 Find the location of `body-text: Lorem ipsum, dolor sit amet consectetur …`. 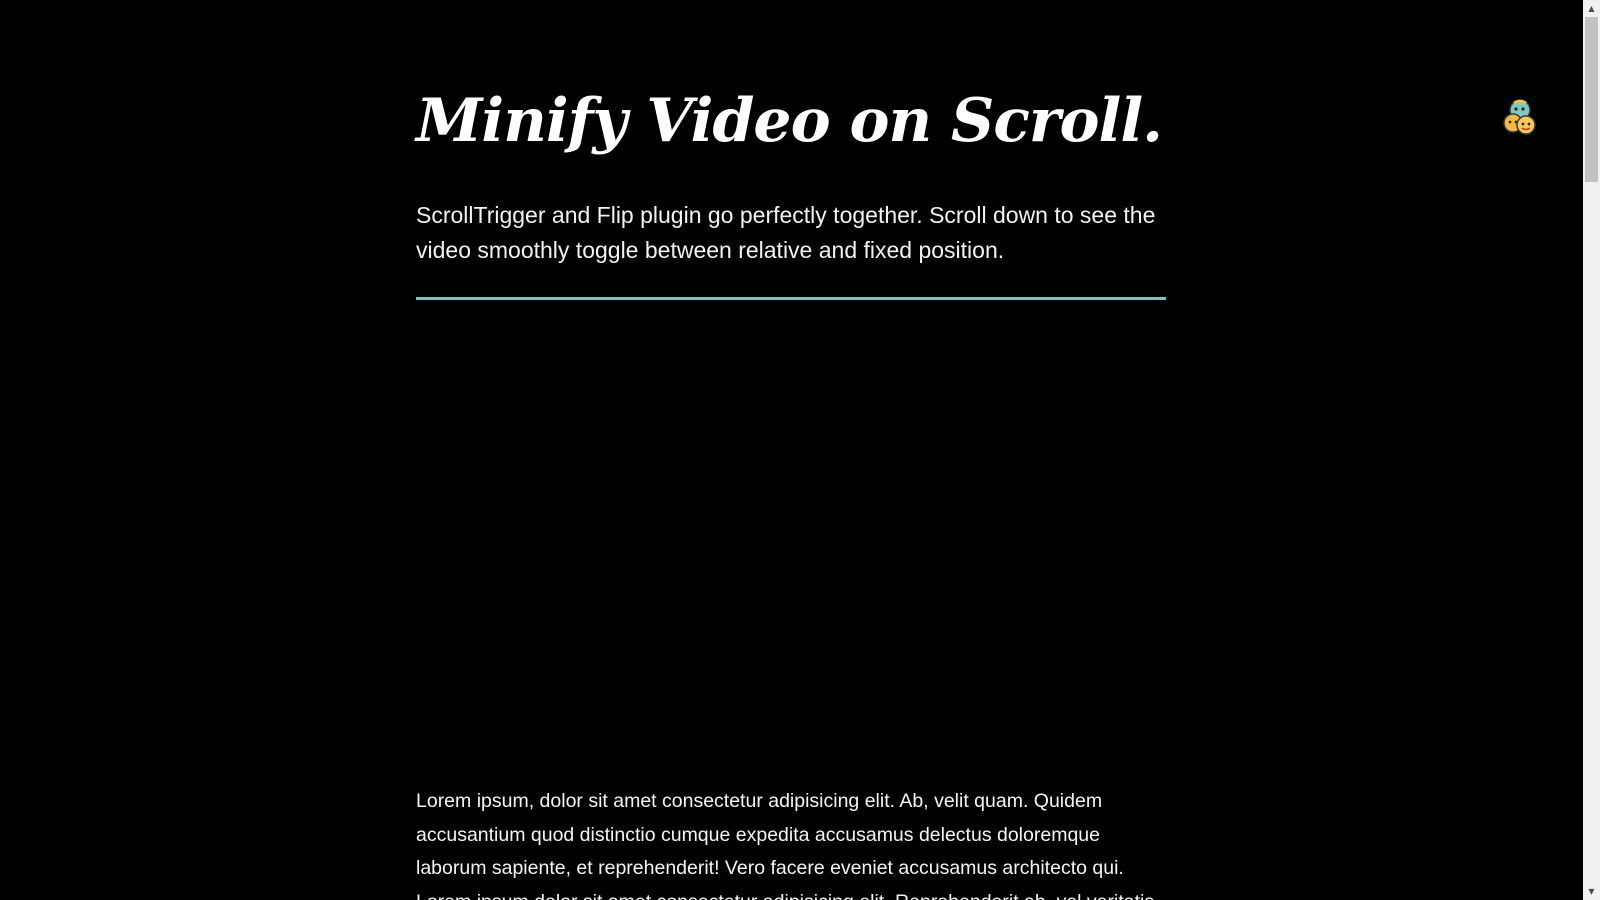

body-text: Lorem ipsum, dolor sit amet consectetur … is located at coordinates (785, 845).